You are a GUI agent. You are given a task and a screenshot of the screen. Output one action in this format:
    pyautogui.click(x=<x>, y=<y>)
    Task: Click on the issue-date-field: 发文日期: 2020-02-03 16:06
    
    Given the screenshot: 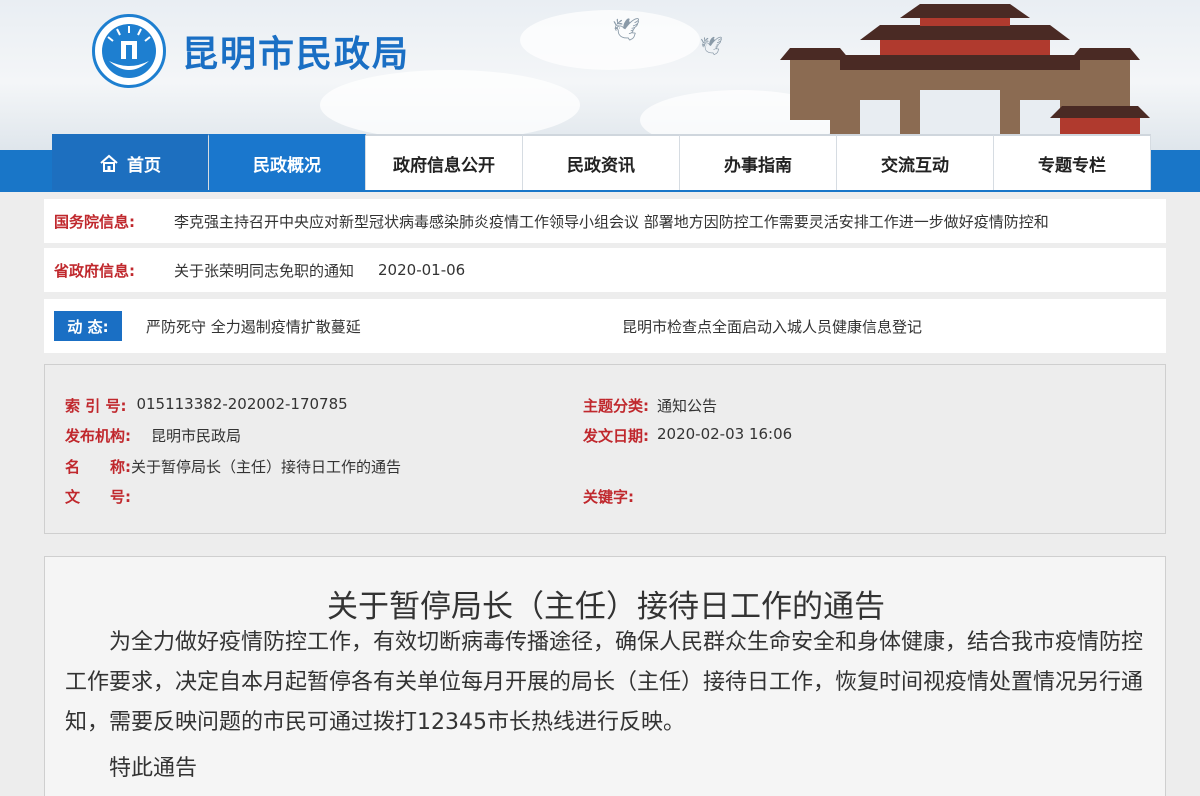 What is the action you would take?
    pyautogui.click(x=687, y=435)
    